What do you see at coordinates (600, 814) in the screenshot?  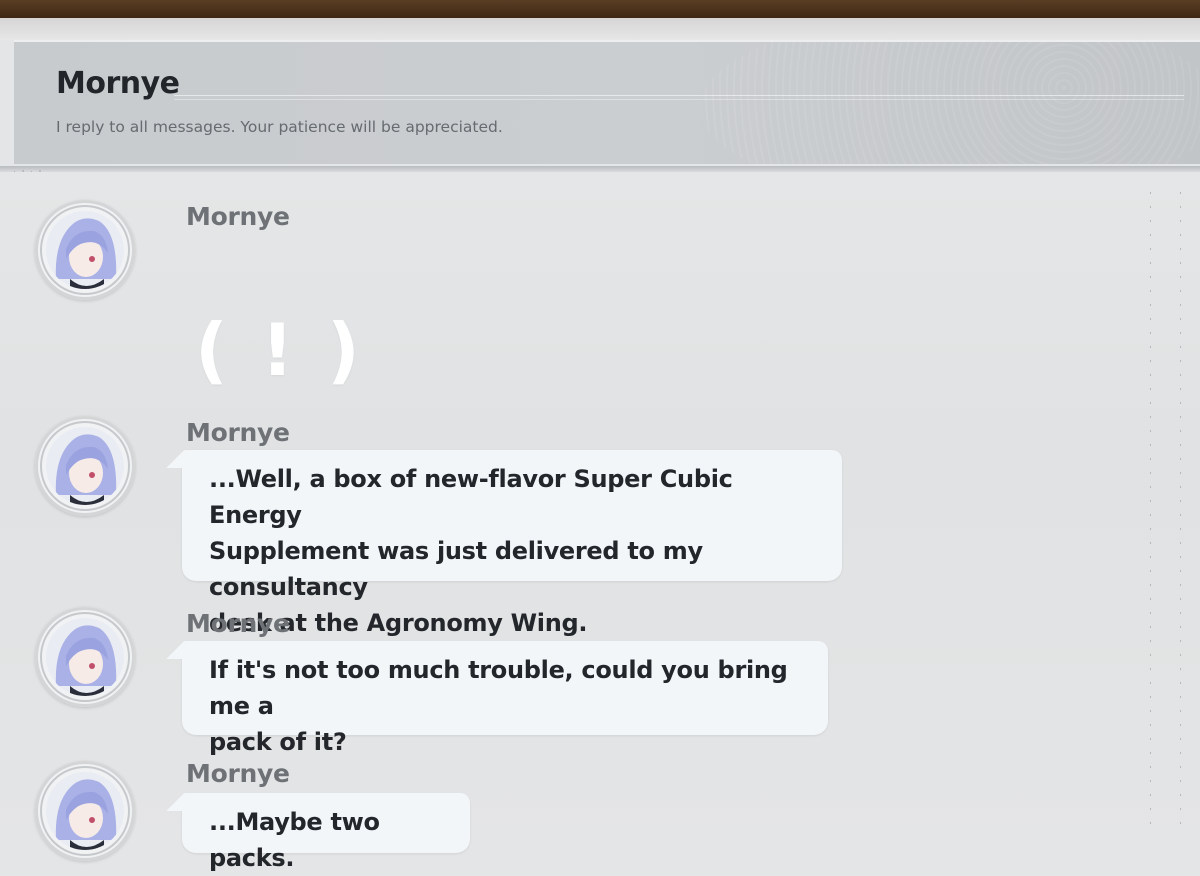 I see `message-item: Mornye ...Maybe two packs.` at bounding box center [600, 814].